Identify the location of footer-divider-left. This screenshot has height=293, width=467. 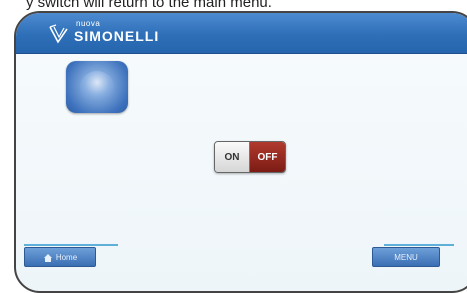
(71, 245).